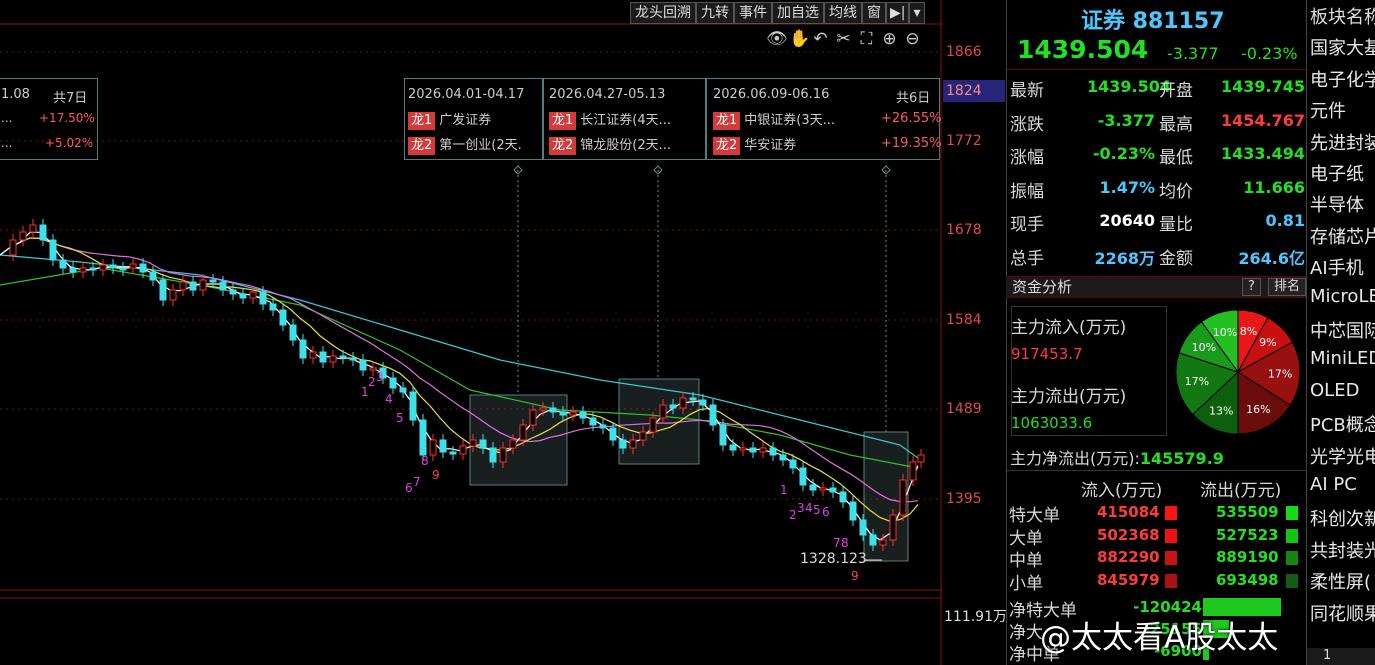 The width and height of the screenshot is (1375, 665). What do you see at coordinates (1287, 287) in the screenshot?
I see `rank-button: 排名` at bounding box center [1287, 287].